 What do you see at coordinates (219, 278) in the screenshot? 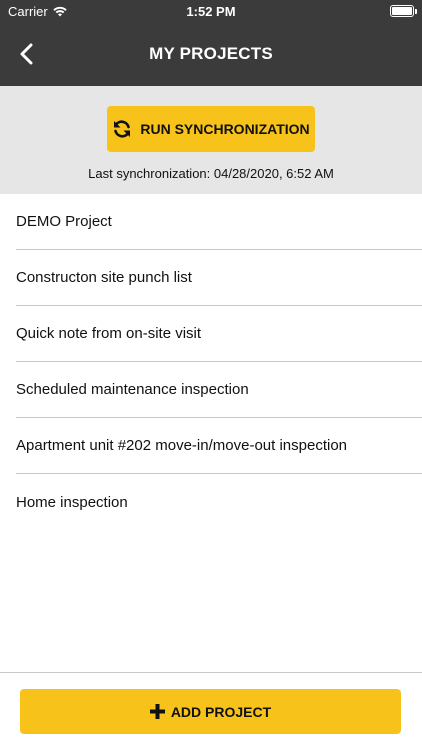
I see `project-item-punch-list: Constructon site punch list` at bounding box center [219, 278].